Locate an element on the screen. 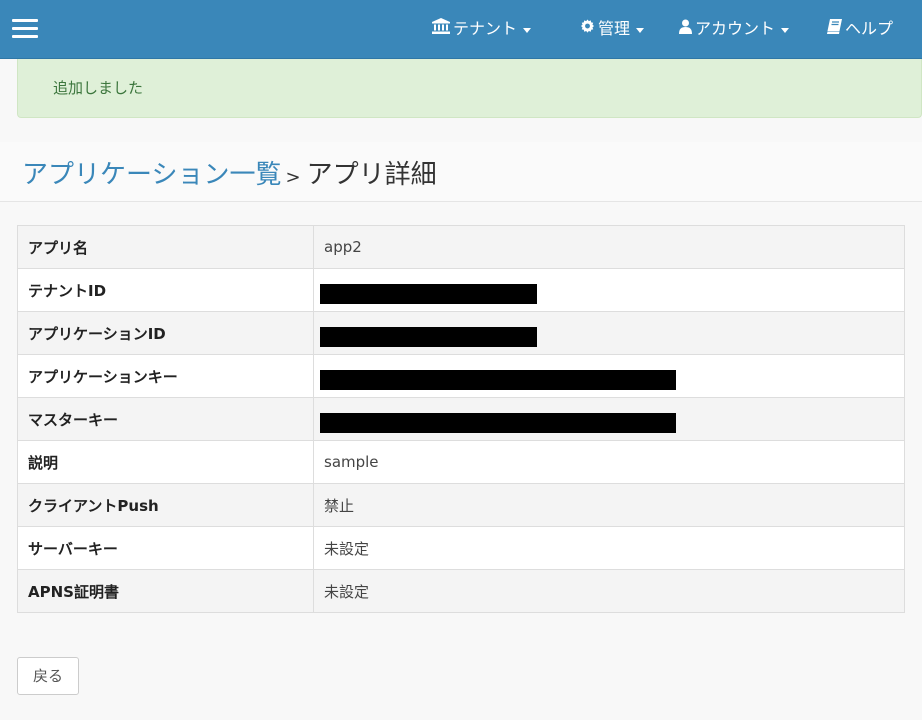  table-row: テナントID is located at coordinates (461, 290).